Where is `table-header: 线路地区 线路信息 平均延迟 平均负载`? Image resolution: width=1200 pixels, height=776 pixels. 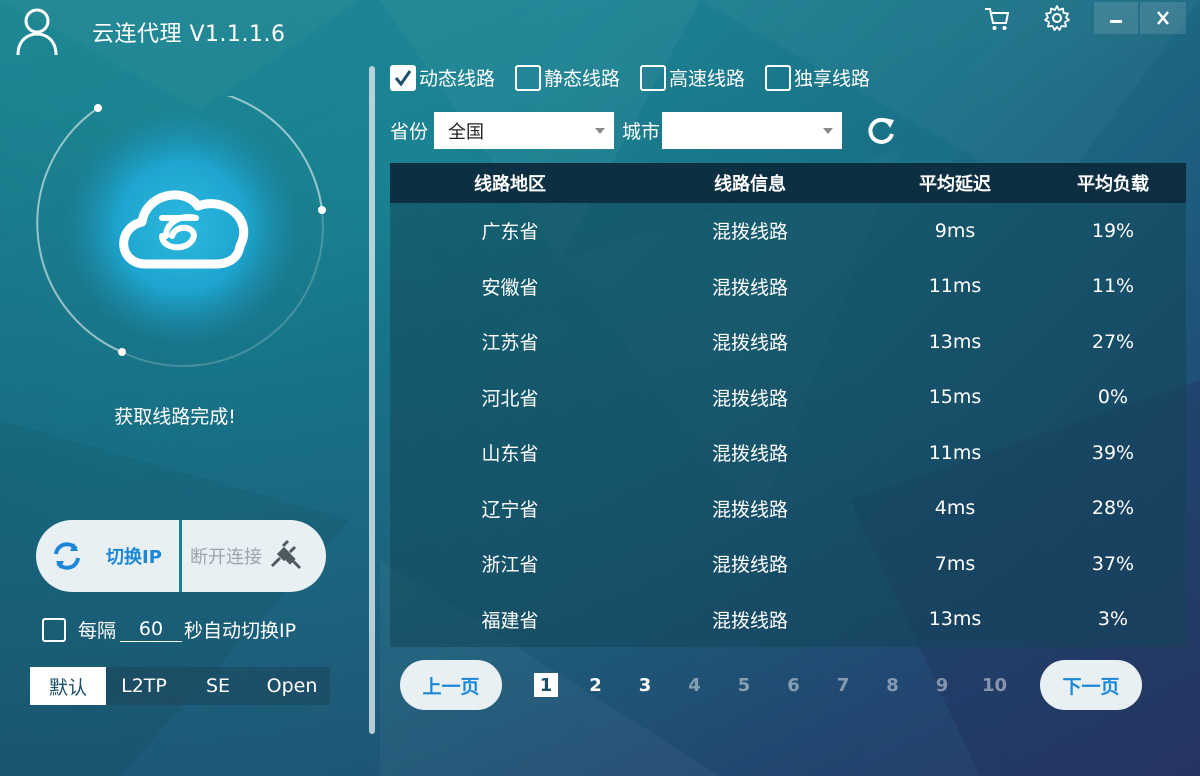
table-header: 线路地区 线路信息 平均延迟 平均负载 is located at coordinates (788, 183).